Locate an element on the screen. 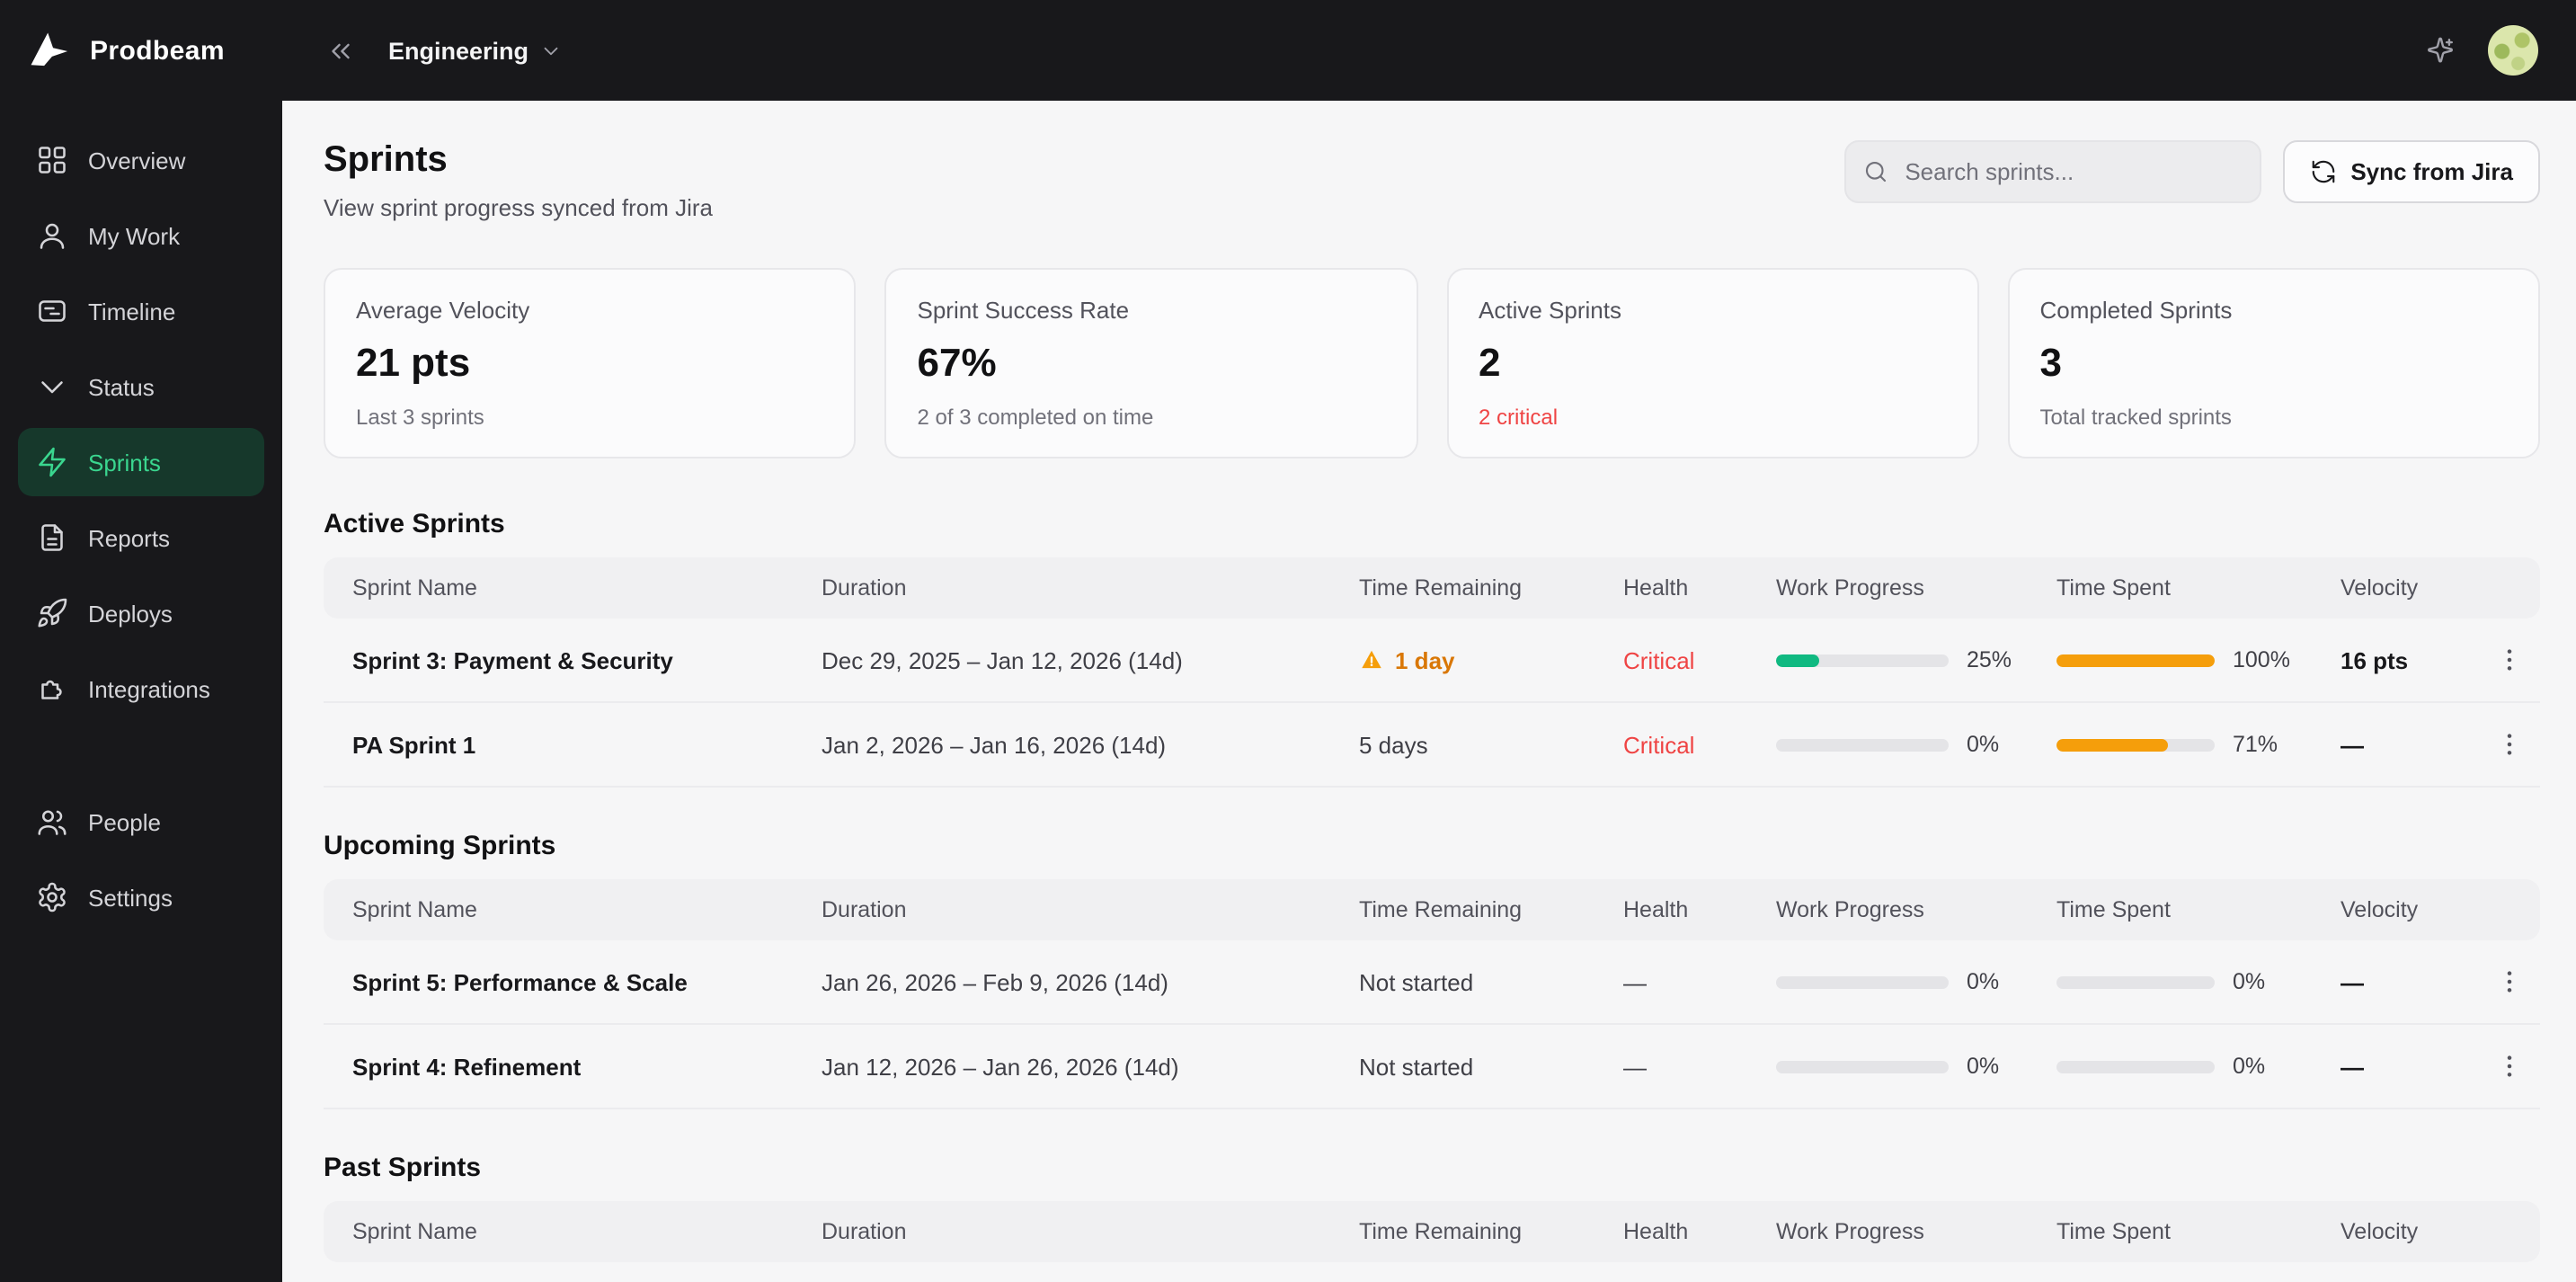 This screenshot has width=2576, height=1282. people-icon is located at coordinates (52, 822).